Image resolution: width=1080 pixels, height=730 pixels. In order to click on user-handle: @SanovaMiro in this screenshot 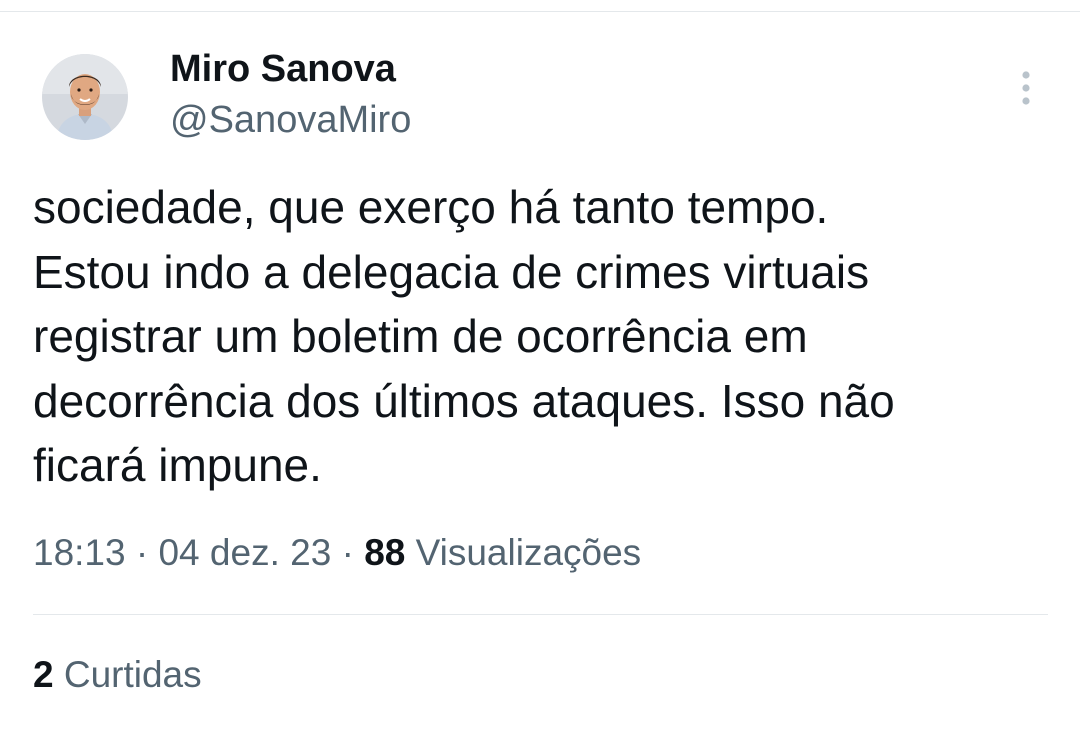, I will do `click(290, 120)`.